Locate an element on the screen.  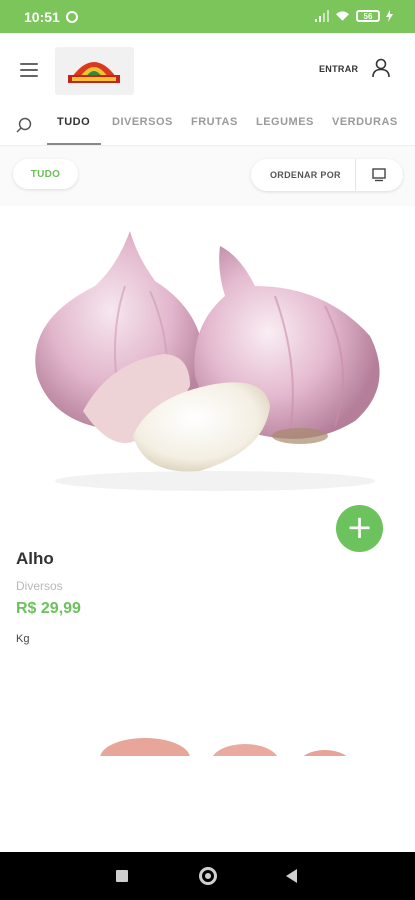
filter-chip-tudo: TUDO is located at coordinates (45, 174).